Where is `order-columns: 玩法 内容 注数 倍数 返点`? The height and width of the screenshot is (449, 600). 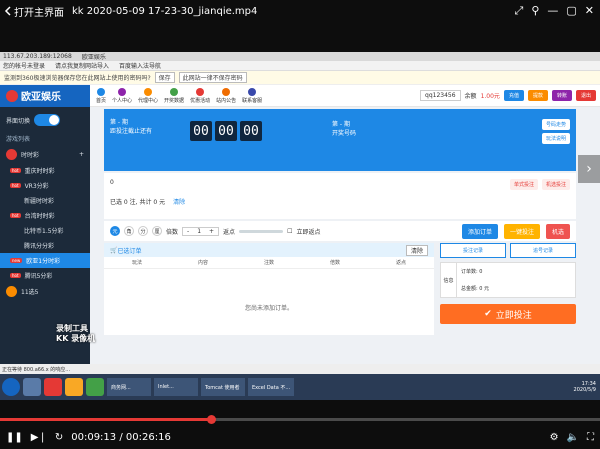
order-columns: 玩法 内容 注数 倍数 返点 is located at coordinates (269, 263).